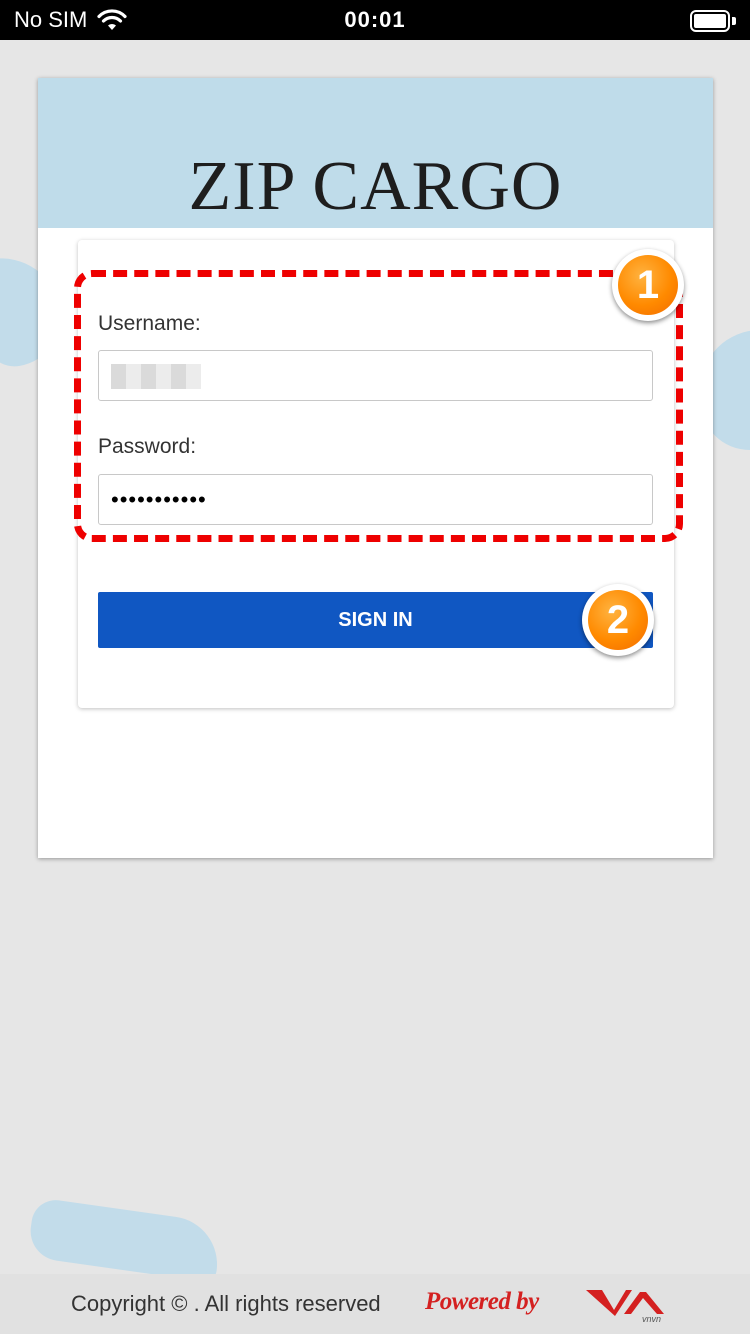 The height and width of the screenshot is (1334, 750). What do you see at coordinates (734, 21) in the screenshot?
I see `battery-tip` at bounding box center [734, 21].